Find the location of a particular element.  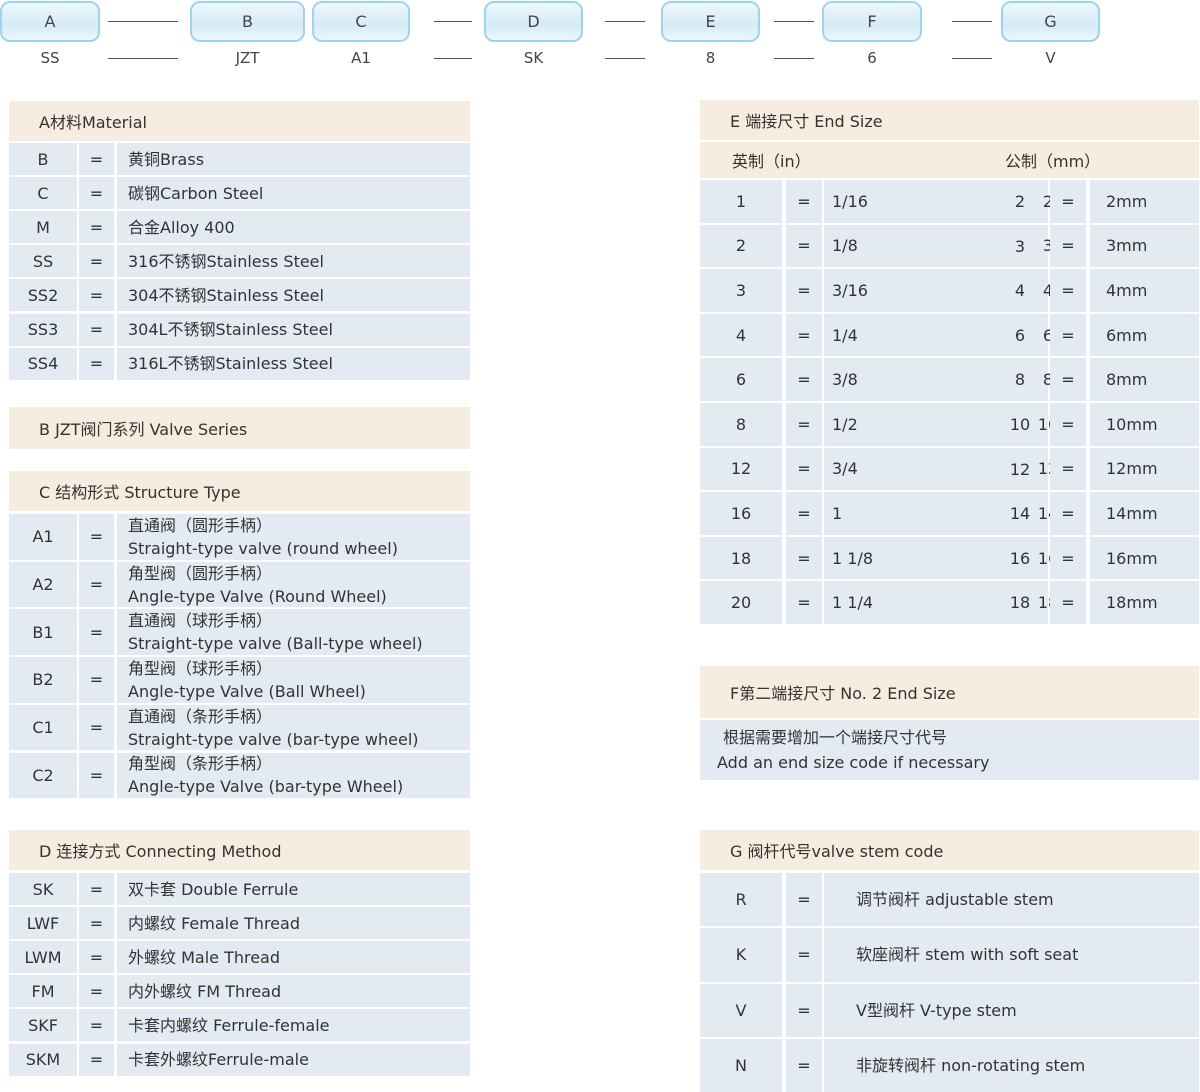

endsize-row-cell: 16mm is located at coordinates (1144, 558).